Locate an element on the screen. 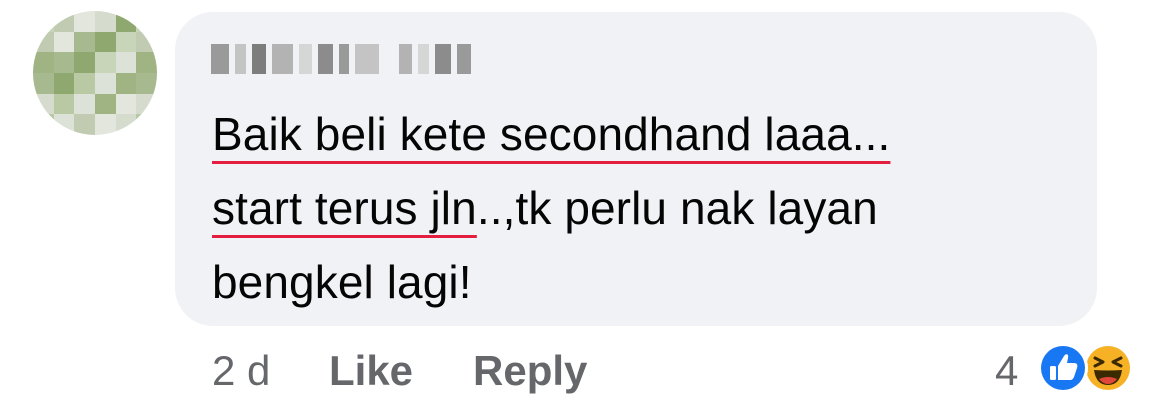  haha-icon is located at coordinates (1108, 368).